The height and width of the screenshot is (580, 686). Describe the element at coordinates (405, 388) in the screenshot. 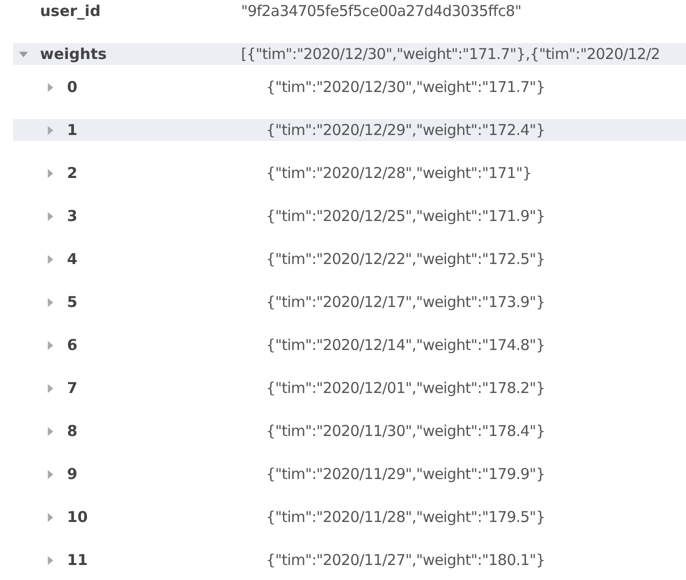

I see `field-value: {"tim":"2020/12/01","weight":"178.2"}` at that location.